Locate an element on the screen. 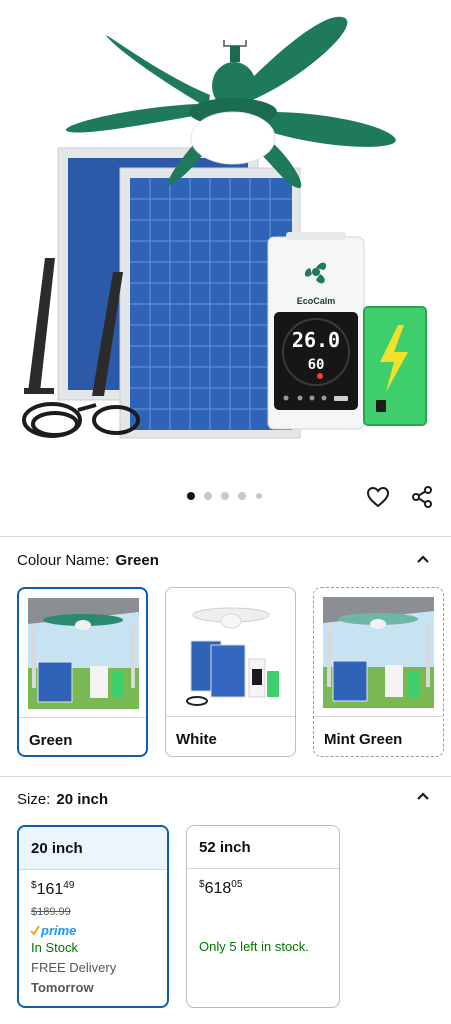 Image resolution: width=451 pixels, height=1024 pixels. colour-option-mint-green: Mint Green is located at coordinates (378, 672).